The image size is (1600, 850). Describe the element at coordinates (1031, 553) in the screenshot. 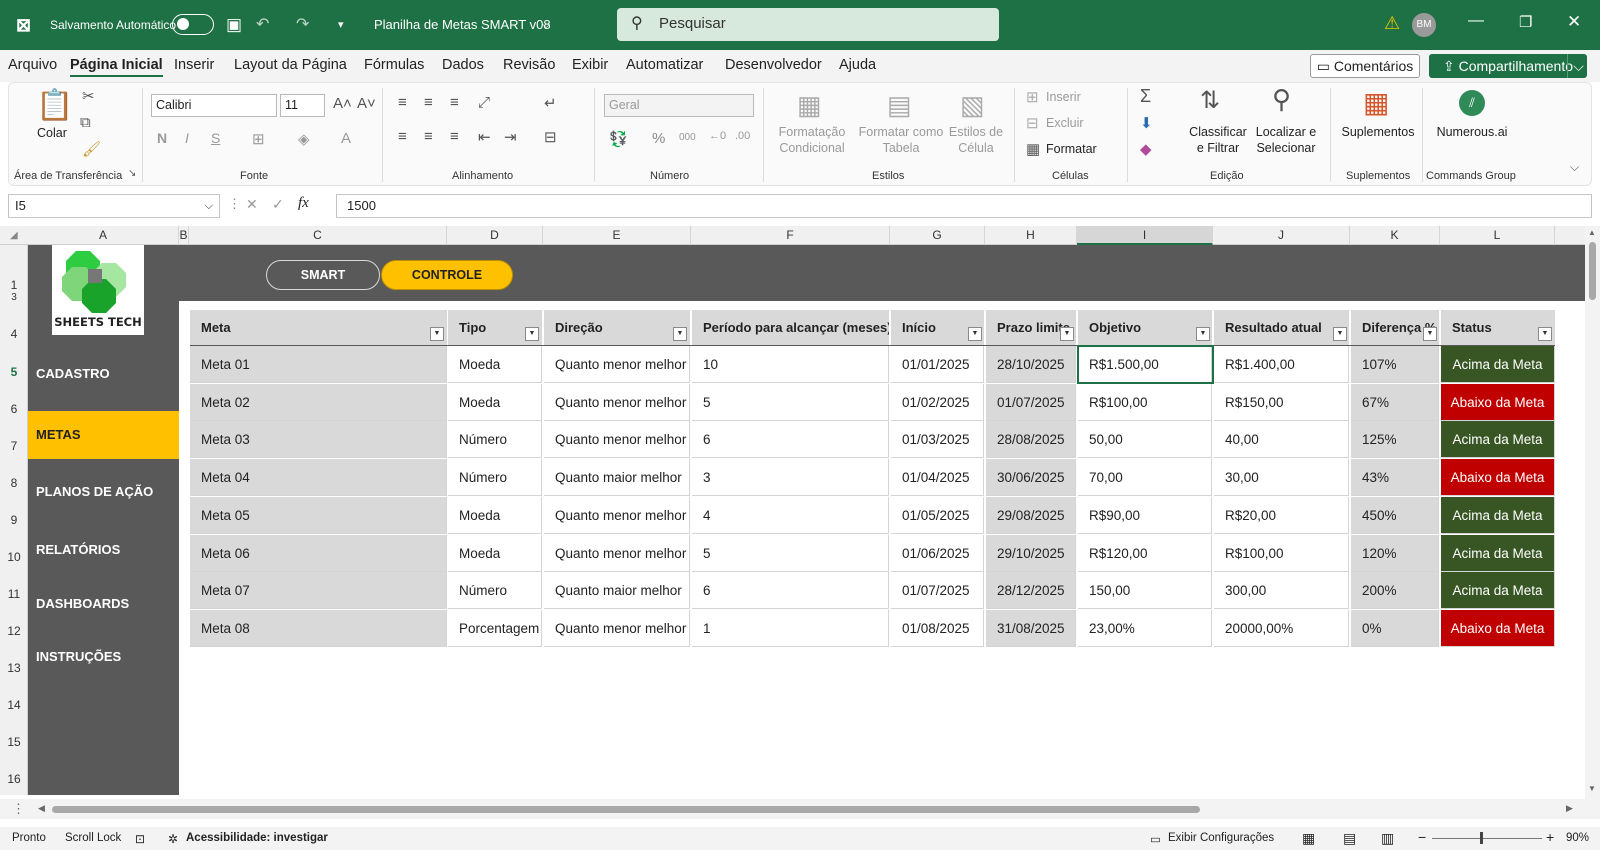

I see `cell-prazo-limite: 29/10/2025` at that location.